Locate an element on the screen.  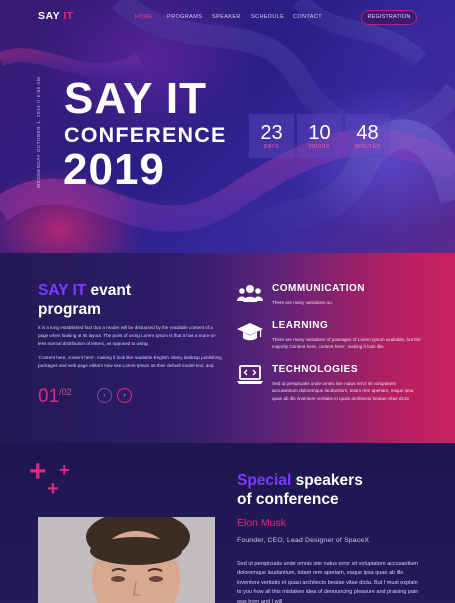
event-date-vertical: WEDNESDAY OCTOBER 1, 2019 // 6:00 AM is located at coordinates (38, 132).